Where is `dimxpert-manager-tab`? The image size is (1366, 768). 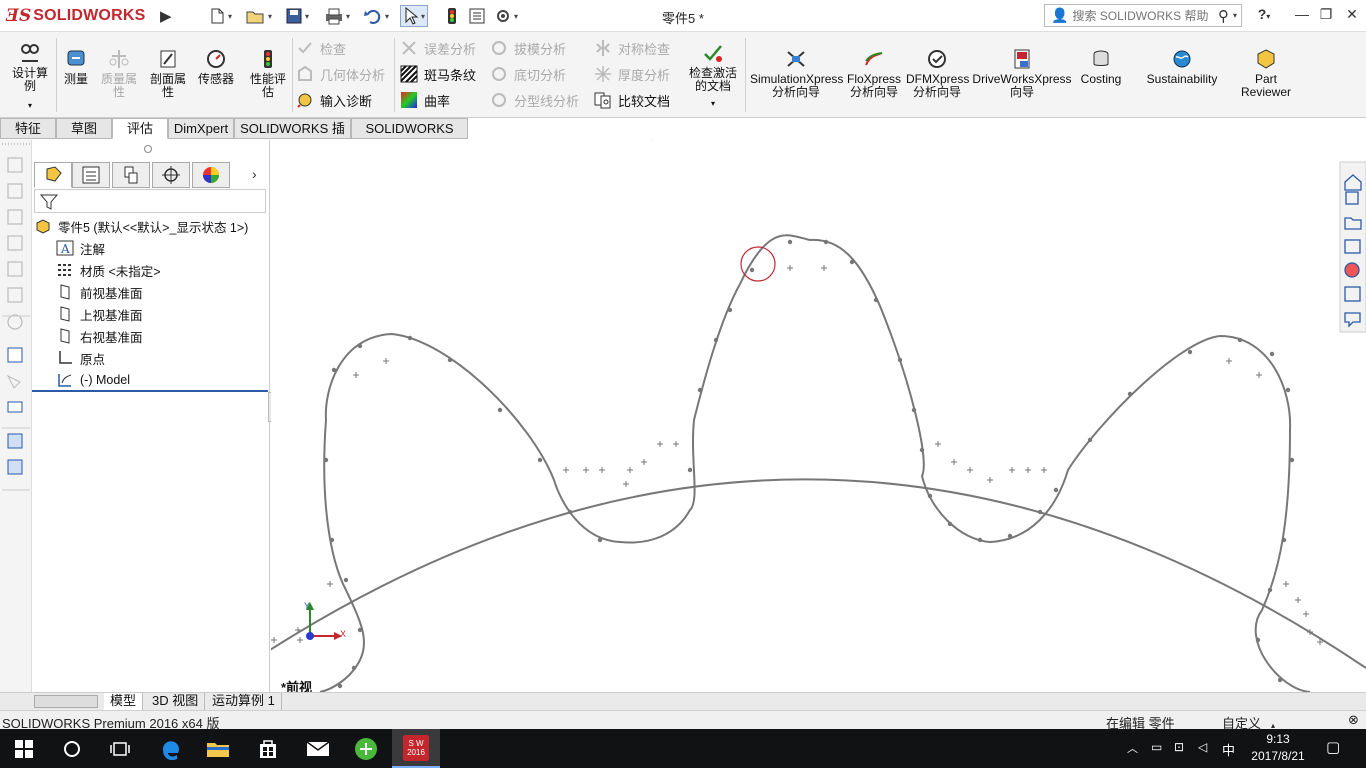
dimxpert-manager-tab is located at coordinates (171, 175).